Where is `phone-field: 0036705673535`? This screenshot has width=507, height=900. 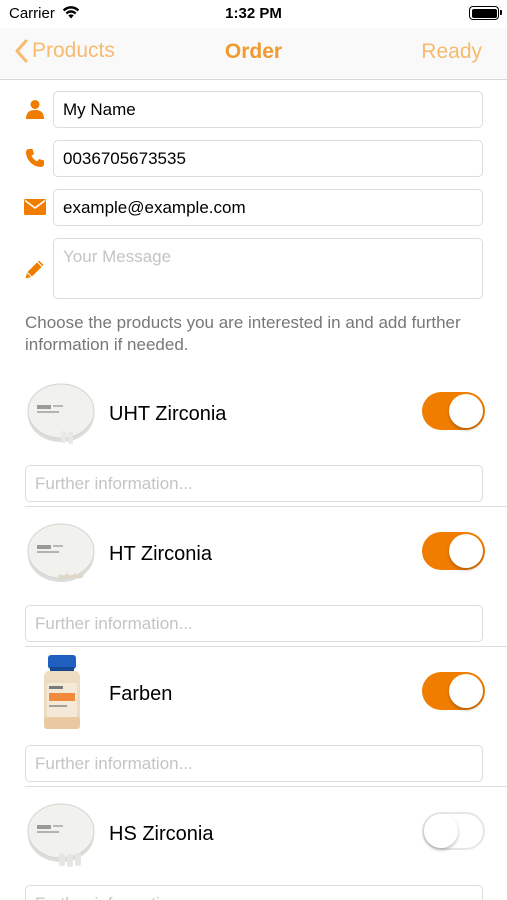 phone-field: 0036705673535 is located at coordinates (268, 158).